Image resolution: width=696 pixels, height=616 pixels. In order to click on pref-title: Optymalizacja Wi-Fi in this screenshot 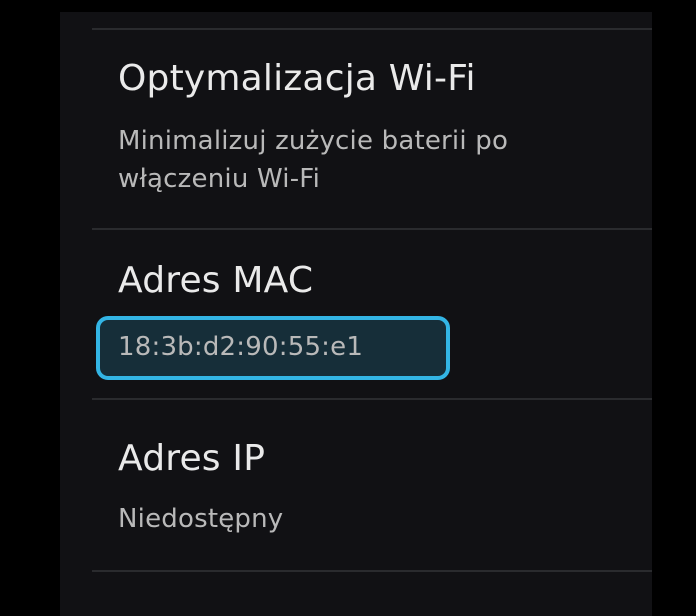, I will do `click(297, 78)`.